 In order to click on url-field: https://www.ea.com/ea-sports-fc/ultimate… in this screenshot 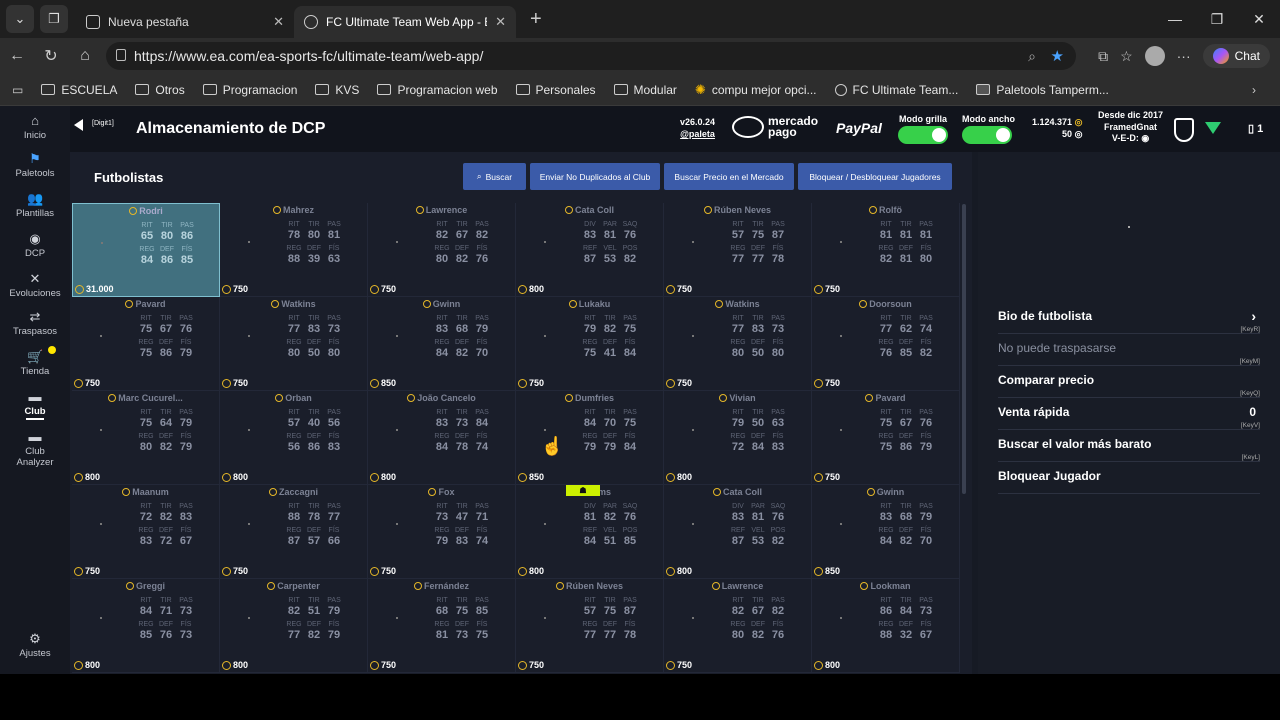, I will do `click(591, 56)`.